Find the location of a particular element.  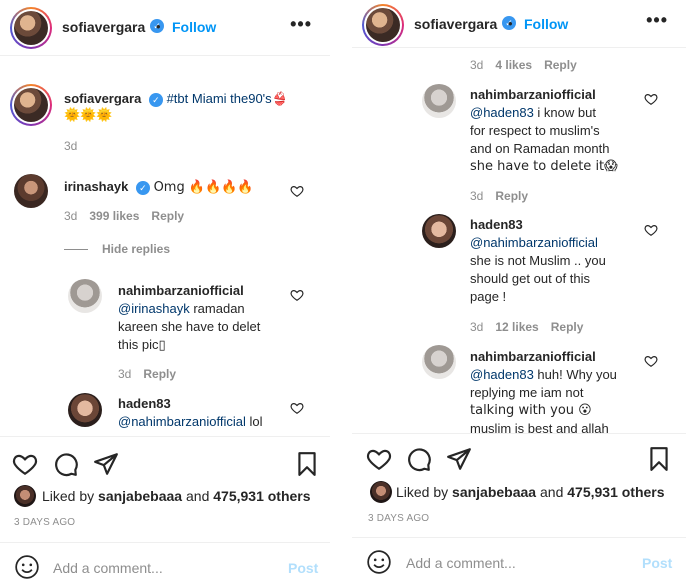

comment-meta: 3d 399 likes Reply is located at coordinates (124, 216).